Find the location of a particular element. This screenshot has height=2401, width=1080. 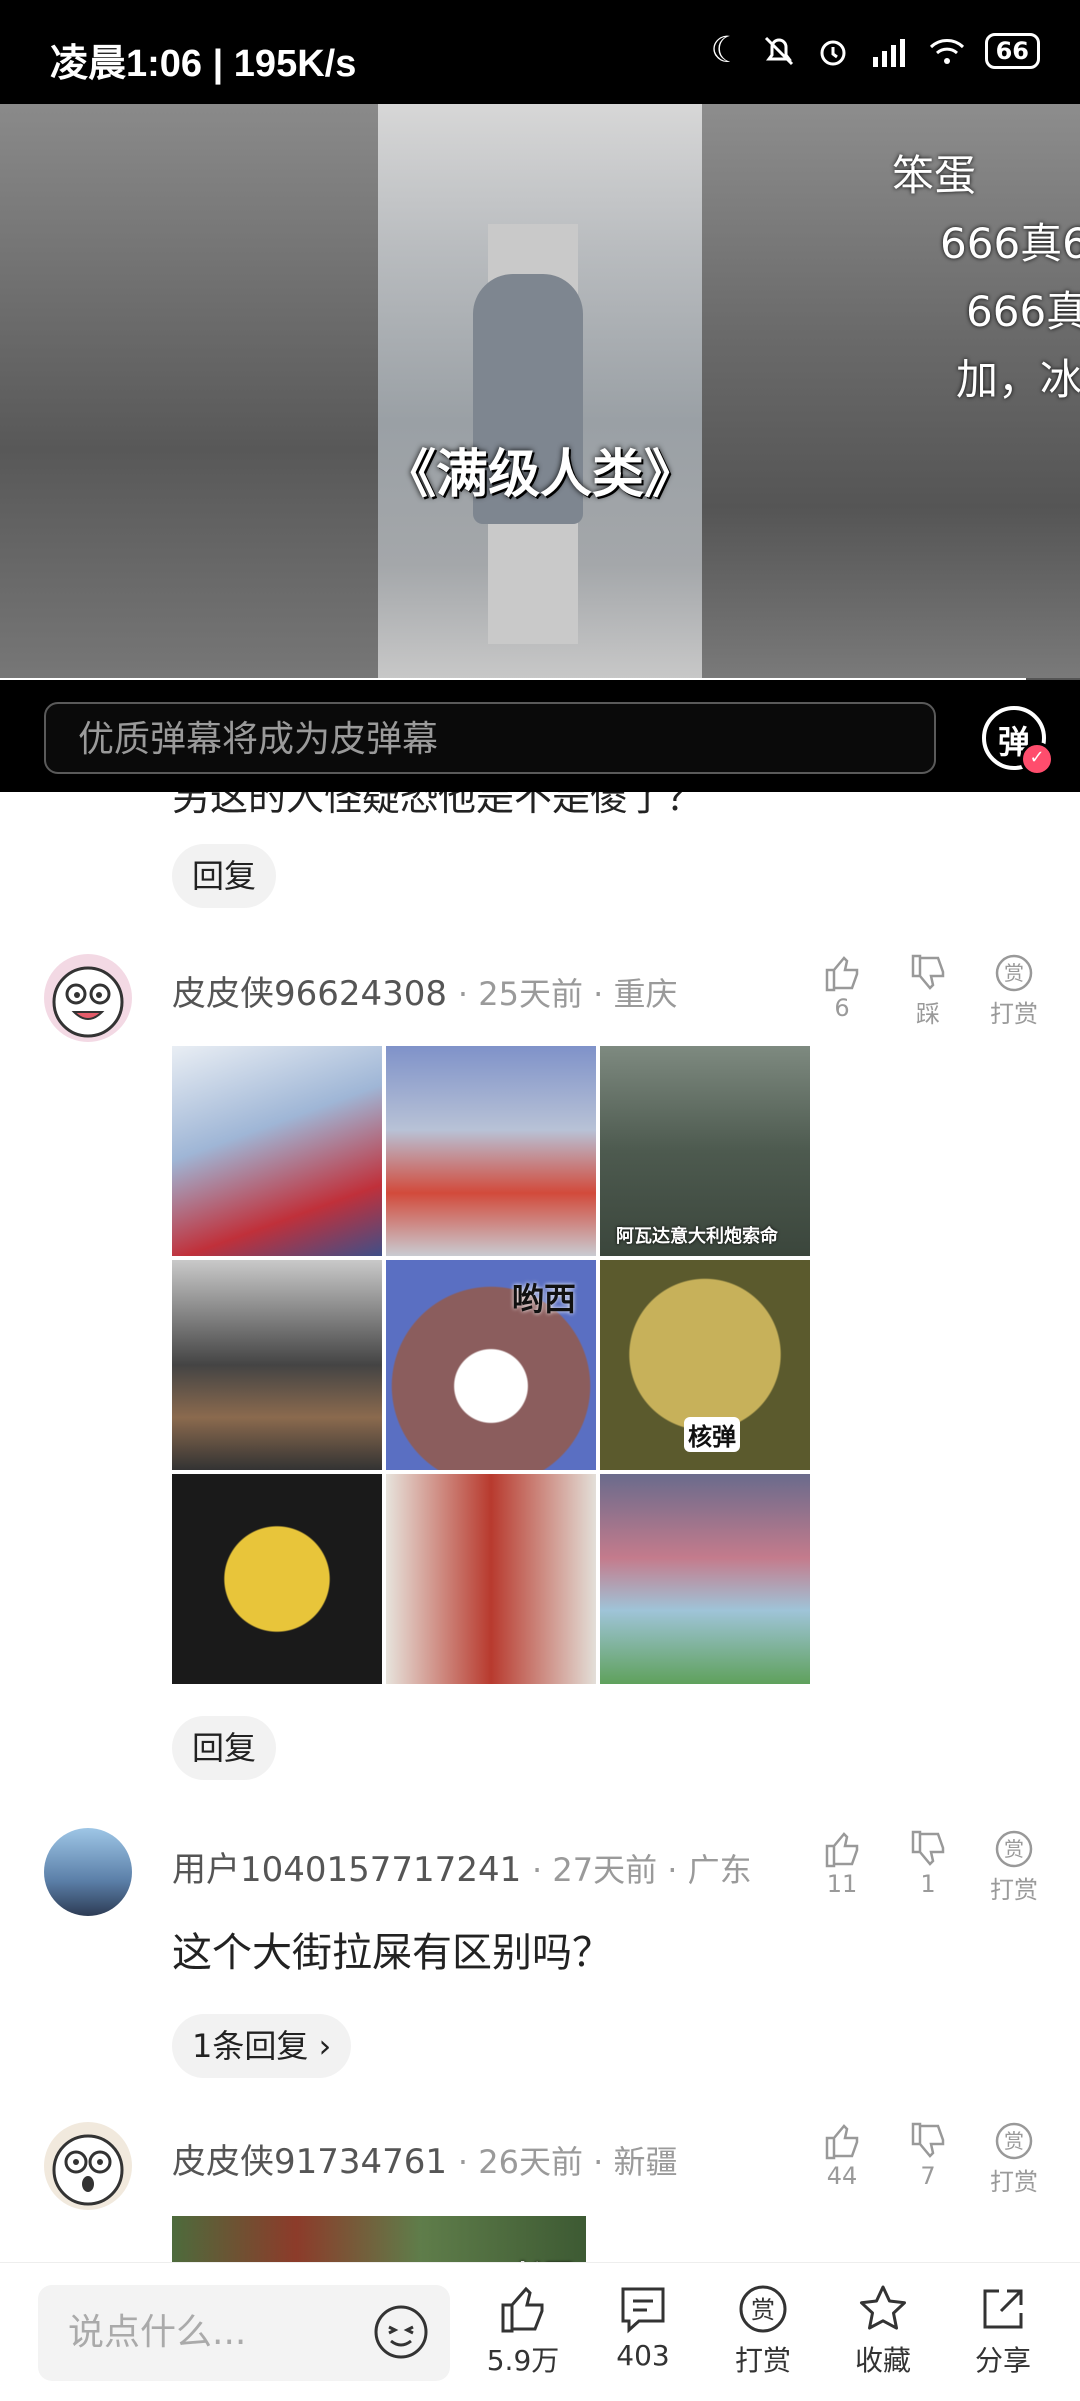

share-button: 分享 is located at coordinates (1003, 2331).